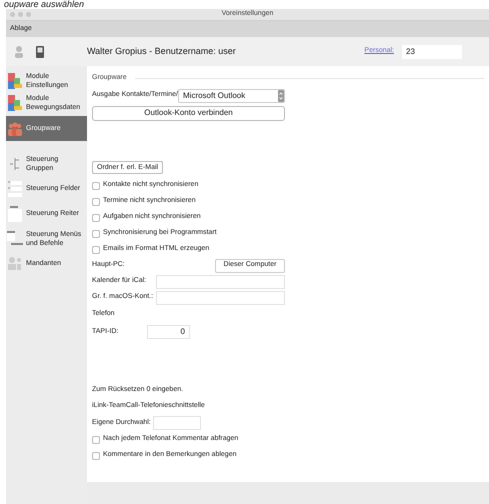 This screenshot has height=504, width=489. Describe the element at coordinates (15, 214) in the screenshot. I see `tabs-icon` at that location.